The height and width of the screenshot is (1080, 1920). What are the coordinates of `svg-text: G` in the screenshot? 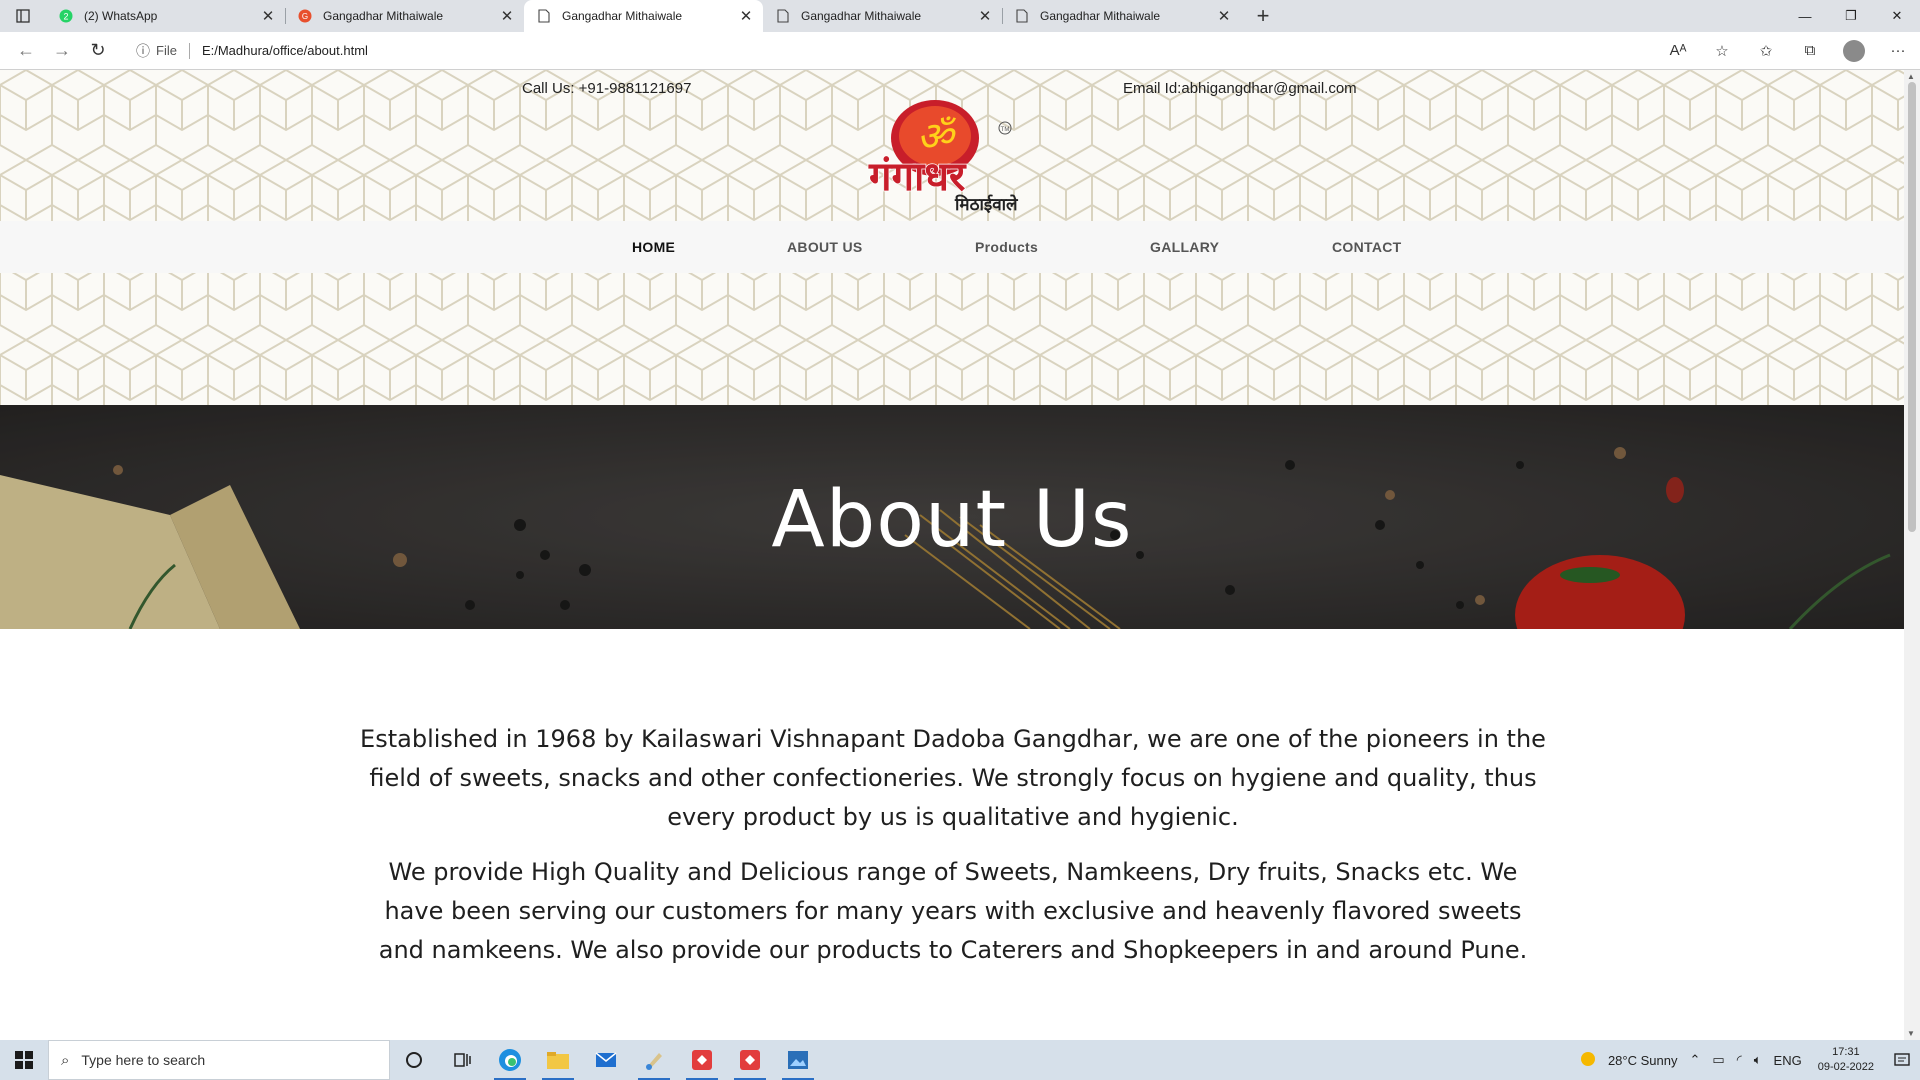 It's located at (305, 16).